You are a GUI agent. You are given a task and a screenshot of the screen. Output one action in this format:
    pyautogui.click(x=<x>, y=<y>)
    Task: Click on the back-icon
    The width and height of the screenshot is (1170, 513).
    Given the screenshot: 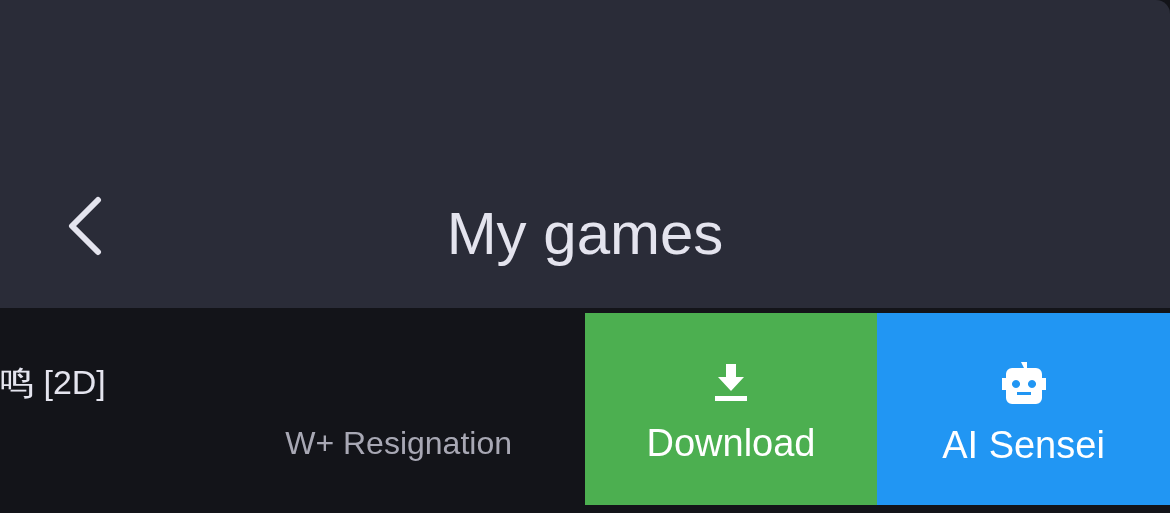 What is the action you would take?
    pyautogui.click(x=84, y=226)
    